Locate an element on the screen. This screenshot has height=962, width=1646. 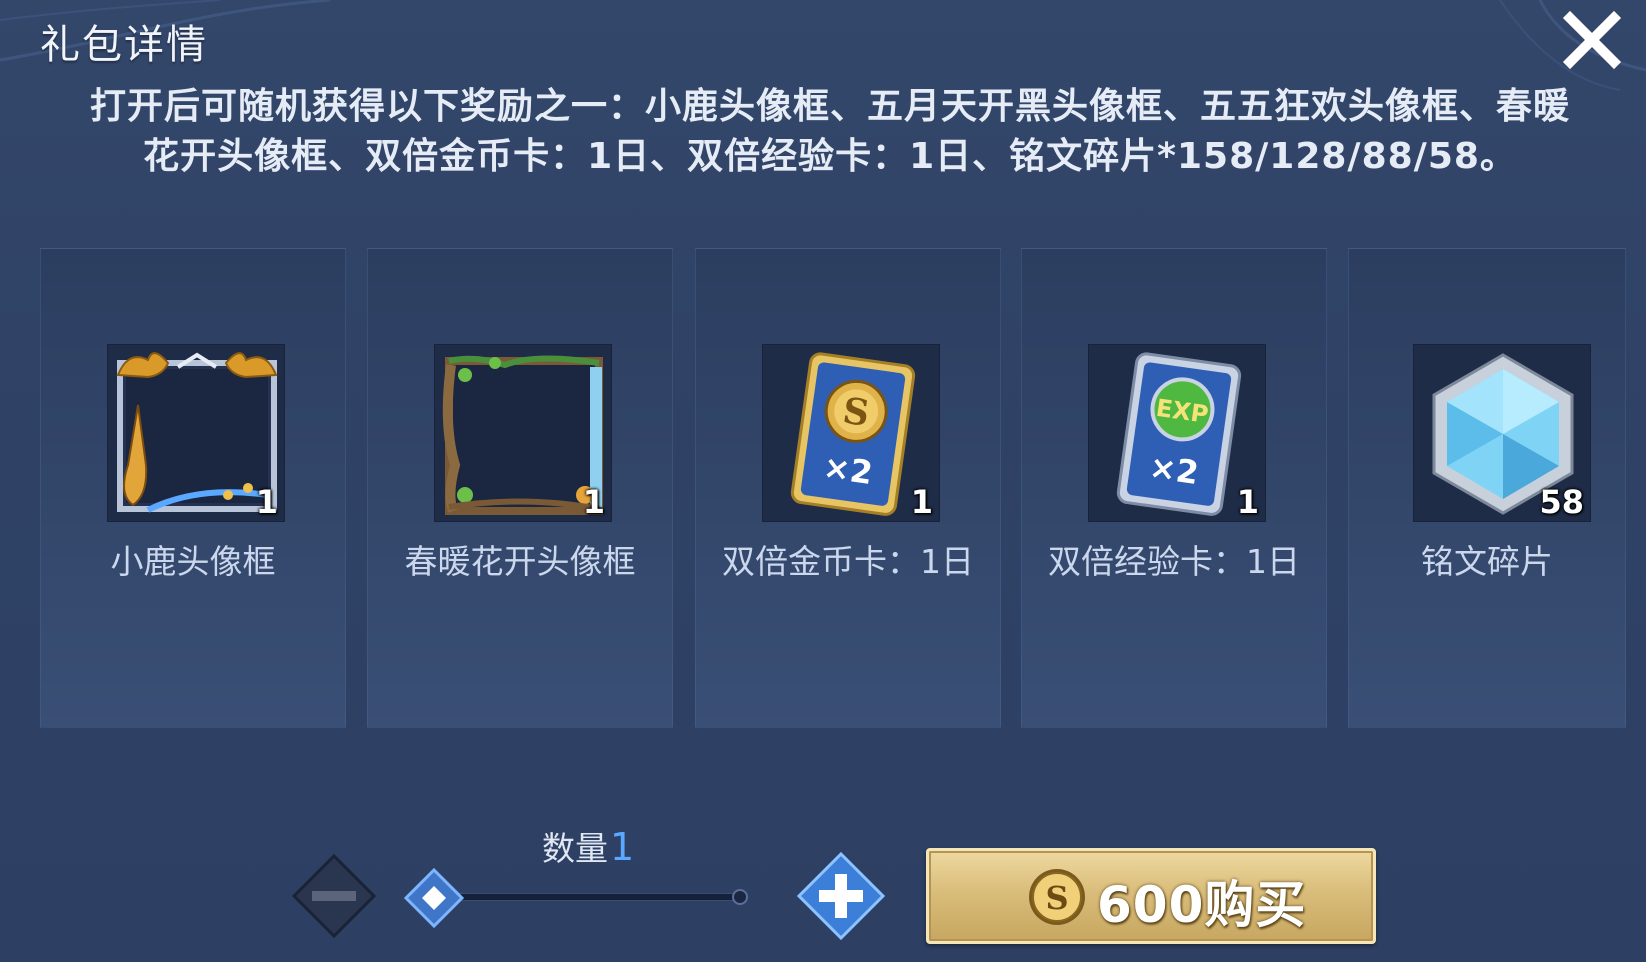
close-button is located at coordinates (1592, 40).